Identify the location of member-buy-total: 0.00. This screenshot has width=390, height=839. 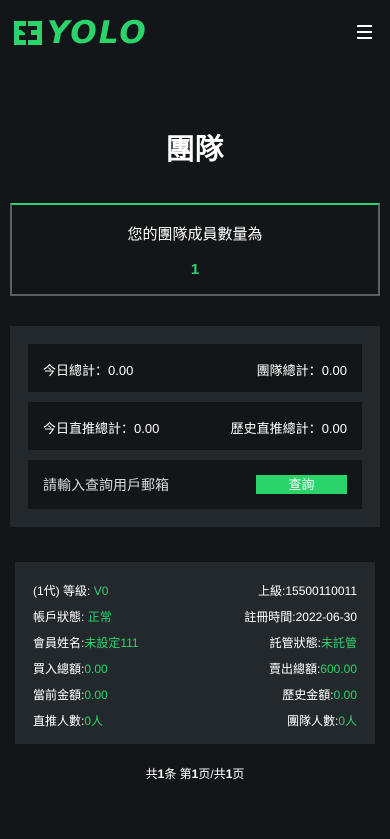
(96, 669).